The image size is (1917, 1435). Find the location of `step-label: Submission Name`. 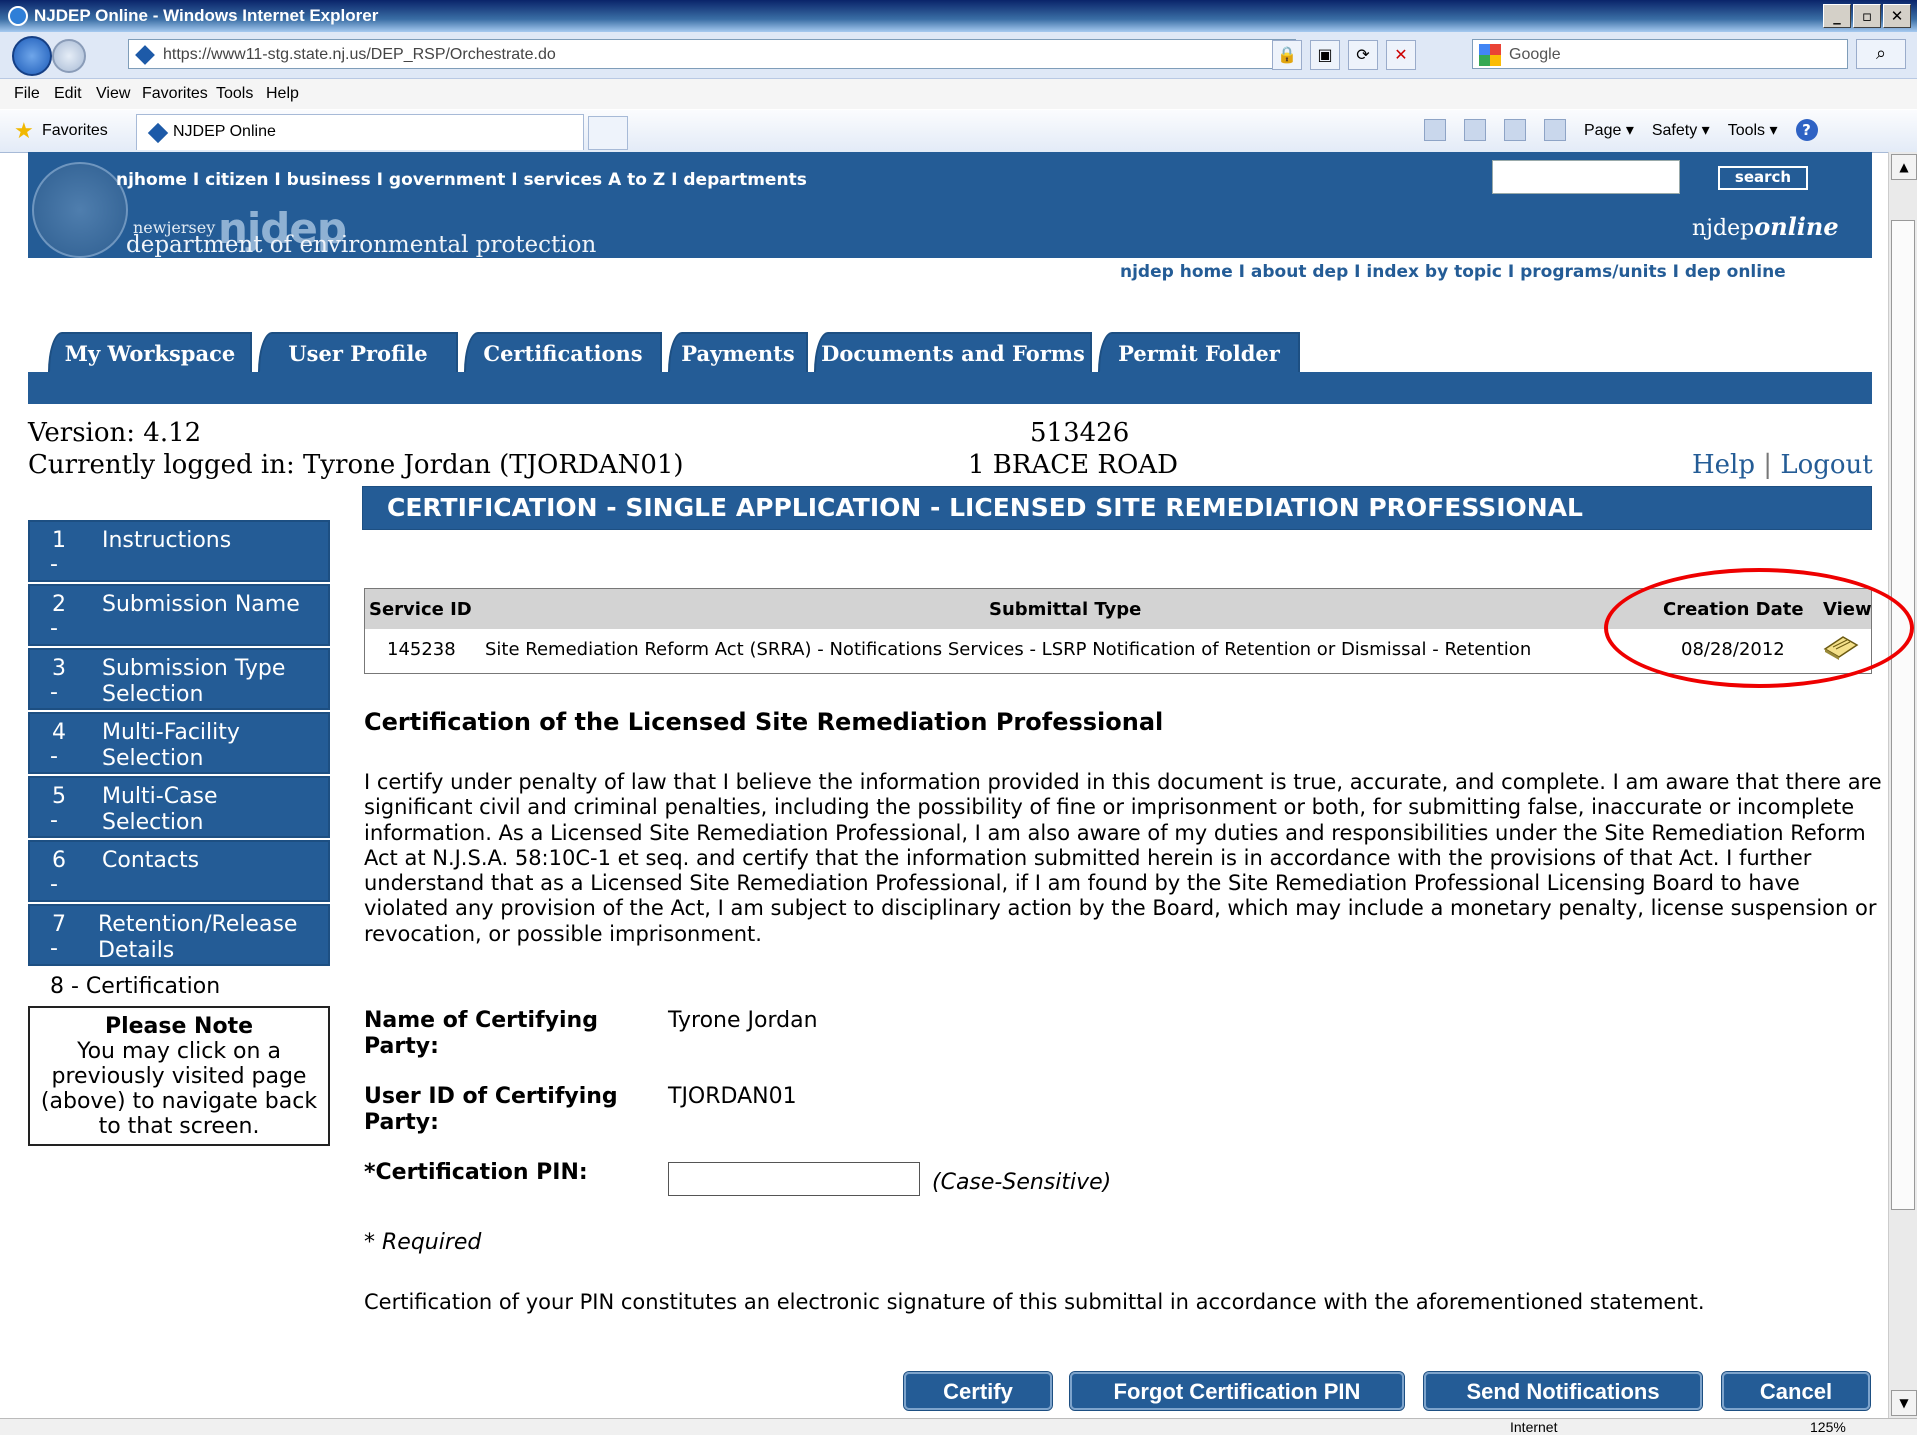

step-label: Submission Name is located at coordinates (201, 604).